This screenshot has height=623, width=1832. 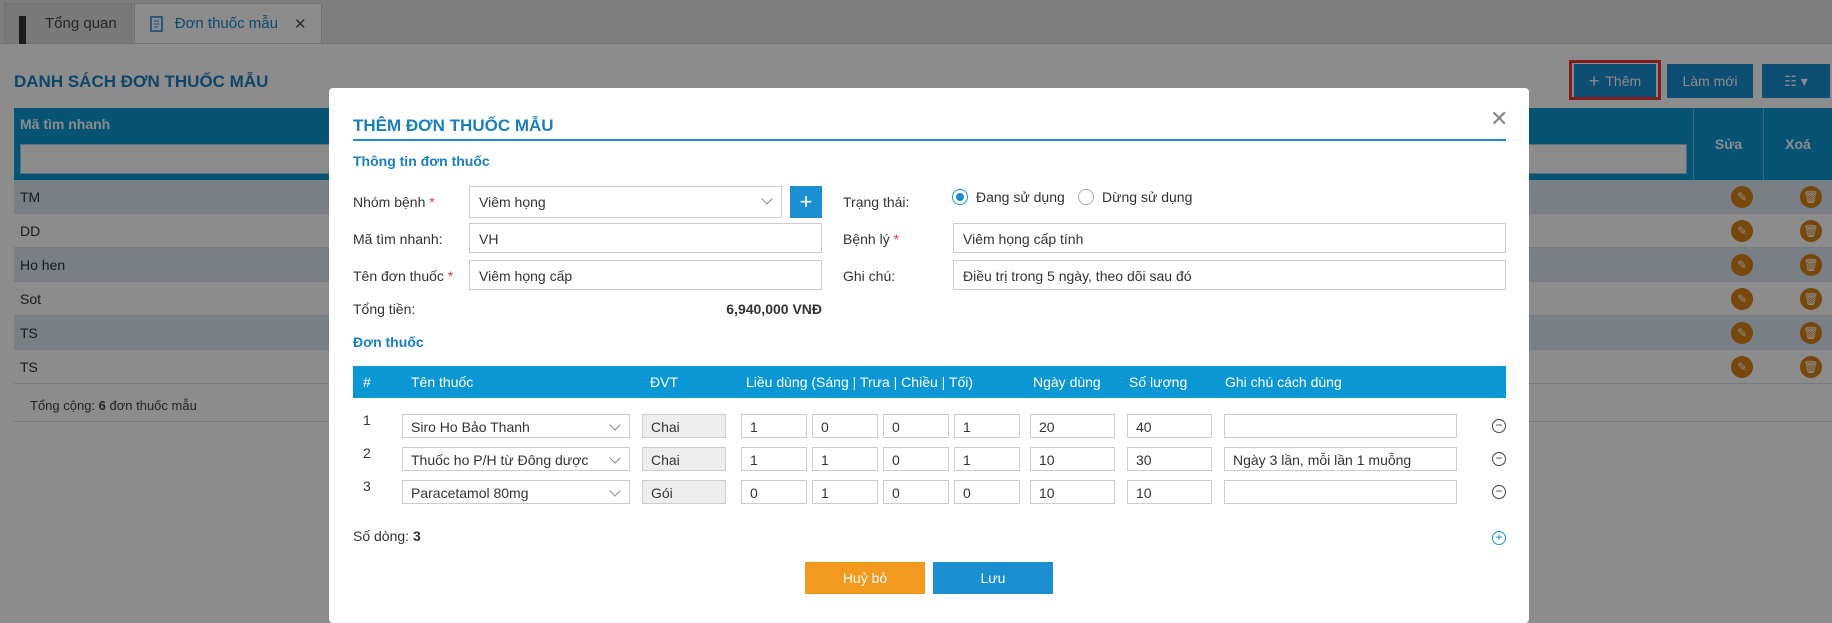 What do you see at coordinates (442, 382) in the screenshot?
I see `rx-col-name: Tên thuốc` at bounding box center [442, 382].